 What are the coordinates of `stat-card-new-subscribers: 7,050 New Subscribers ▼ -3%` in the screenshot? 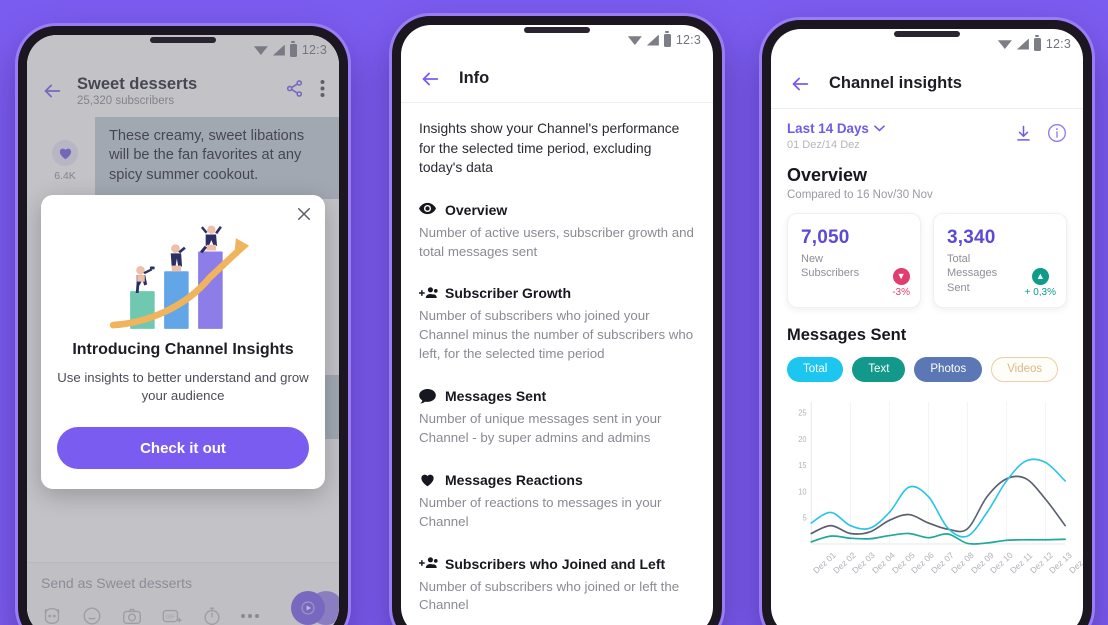 It's located at (854, 260).